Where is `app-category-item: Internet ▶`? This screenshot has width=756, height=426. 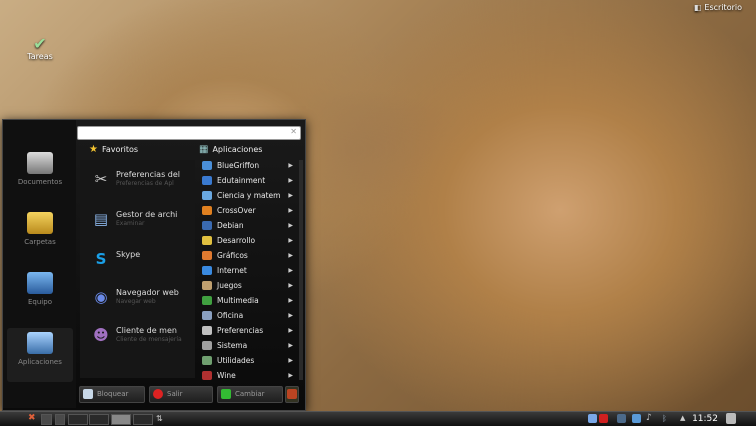 app-category-item: Internet ▶ is located at coordinates (247, 270).